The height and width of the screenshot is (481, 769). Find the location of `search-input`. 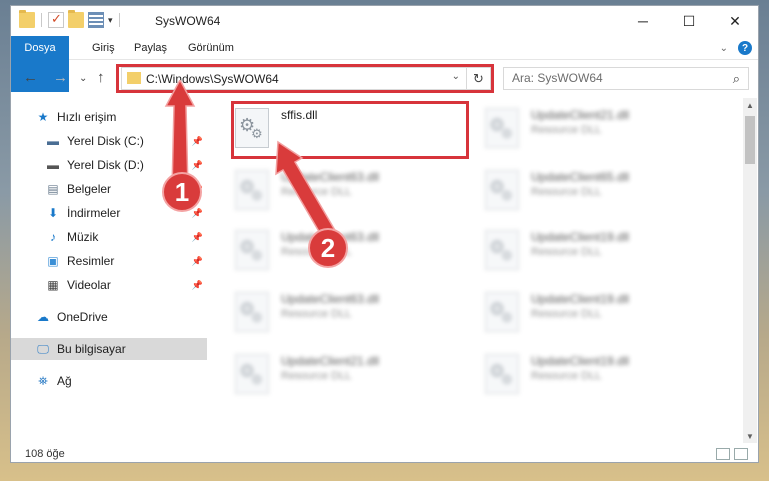

search-input is located at coordinates (612, 78).